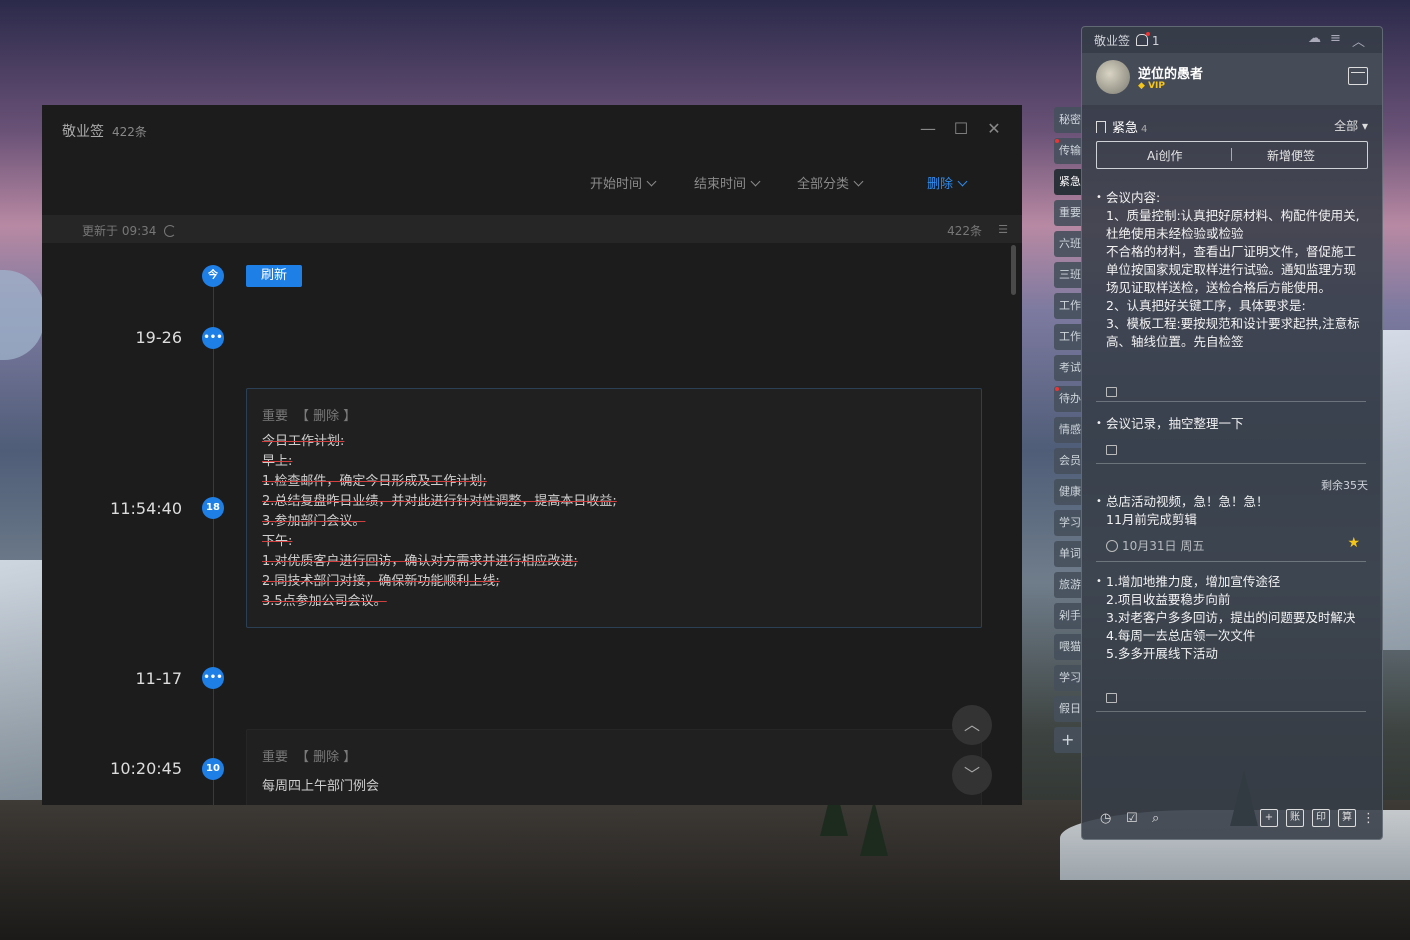  I want to click on card-line: 下午:, so click(277, 541).